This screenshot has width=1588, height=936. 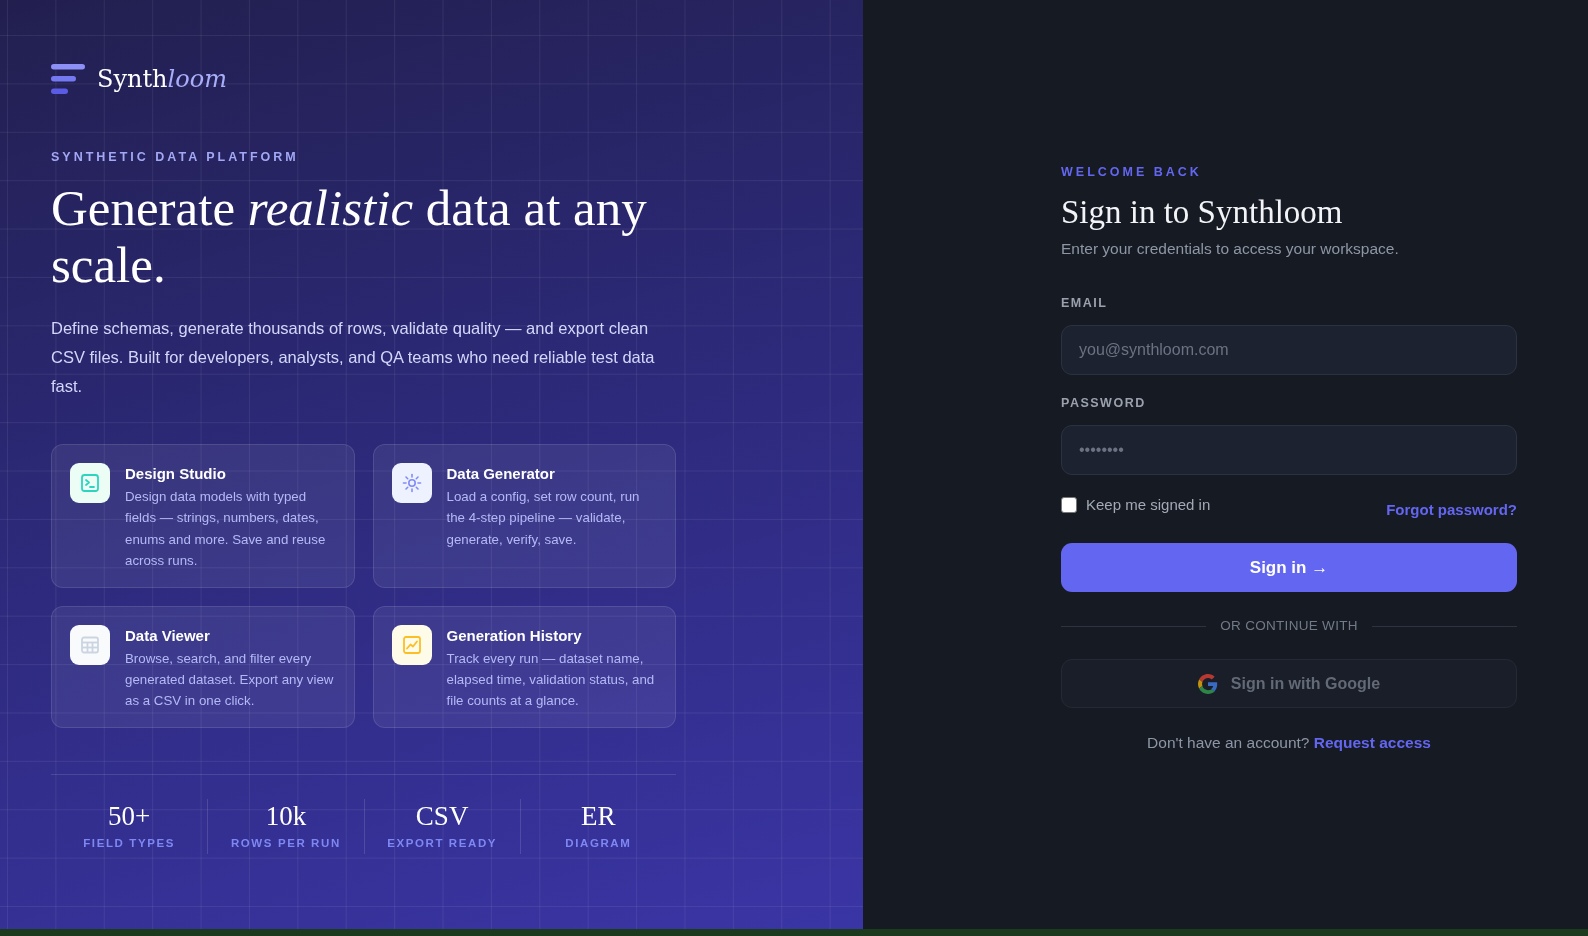 I want to click on forgot-password-link: Forgot password?, so click(x=1451, y=510).